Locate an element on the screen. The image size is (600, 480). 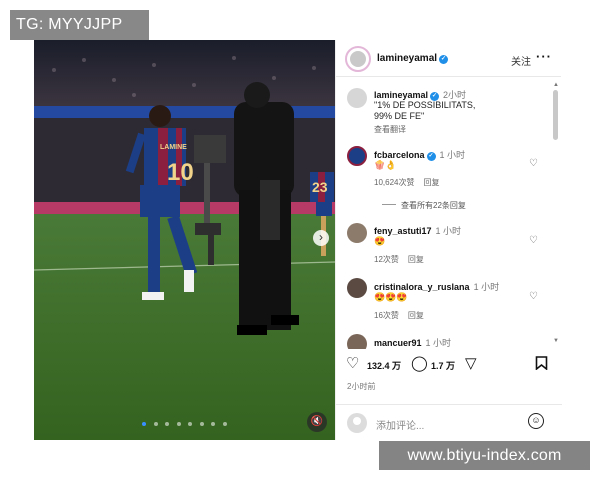
comments-scrollbar: ▲ ▼ is located at coordinates (555, 213).